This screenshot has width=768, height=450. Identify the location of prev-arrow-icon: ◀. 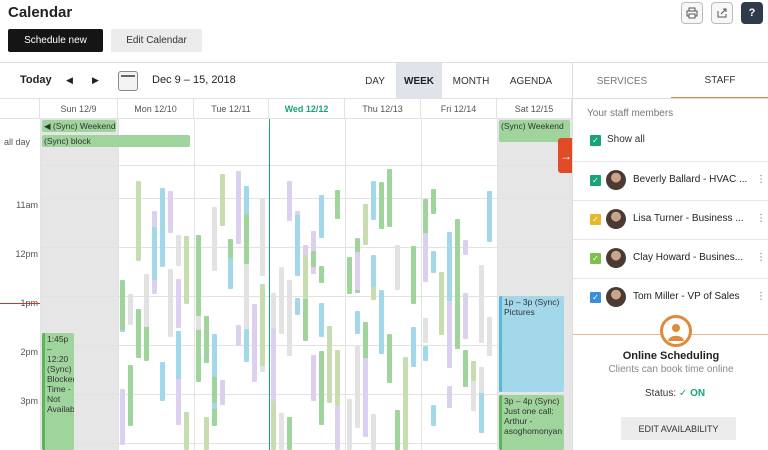
(69, 80).